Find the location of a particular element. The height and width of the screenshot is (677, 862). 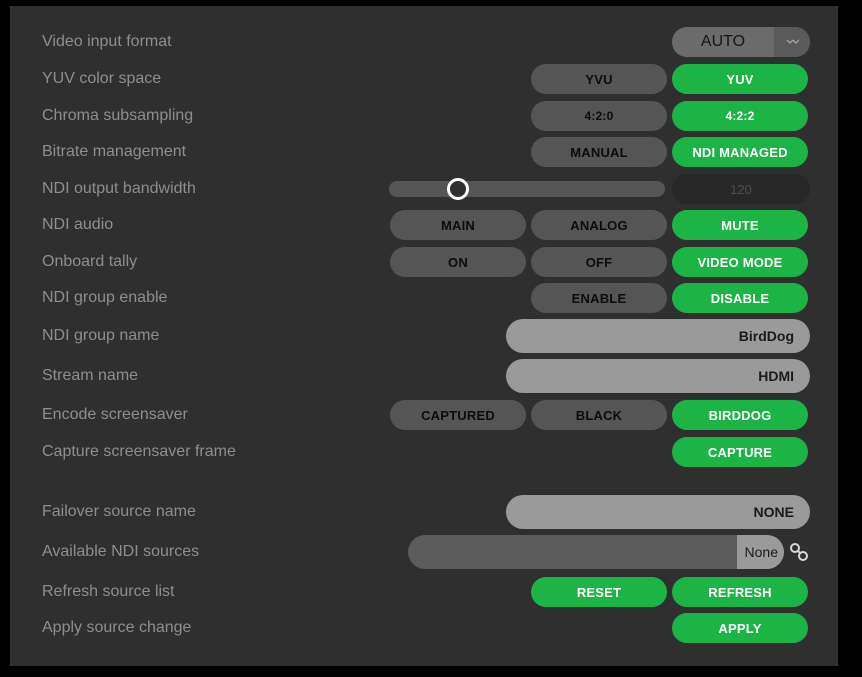

link-icon is located at coordinates (799, 552).